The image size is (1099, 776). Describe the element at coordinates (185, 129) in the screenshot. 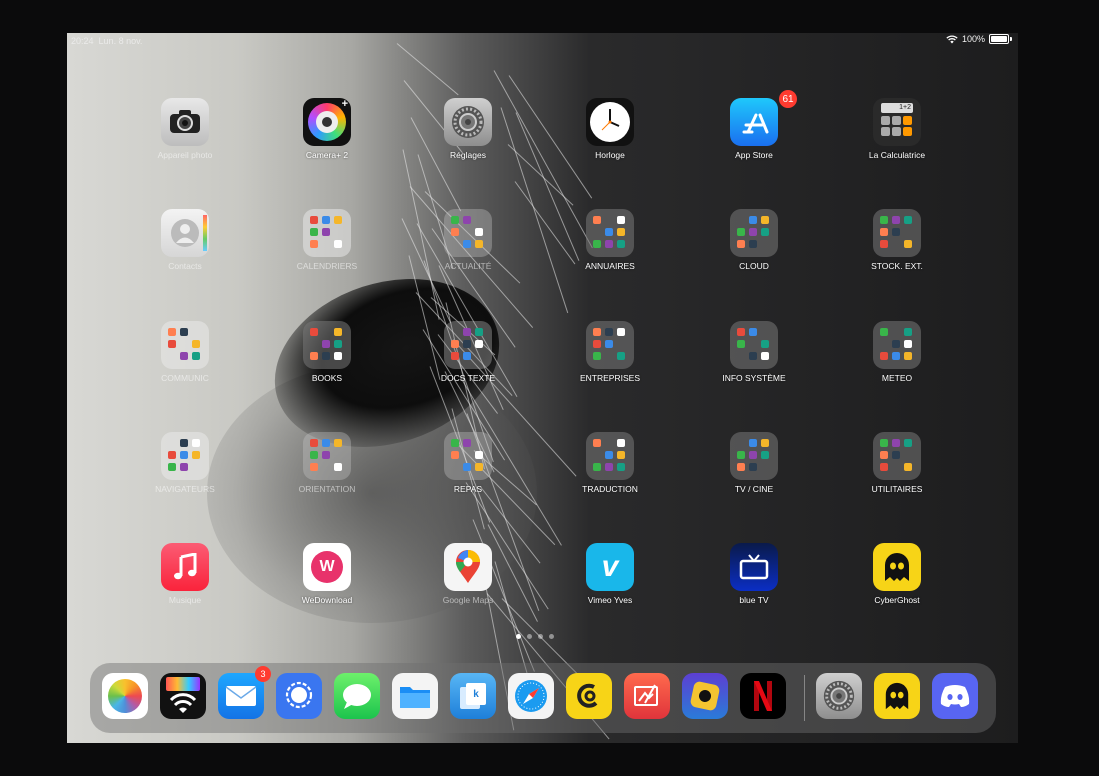

I see `app-appareil-photo: Appareil photo` at that location.